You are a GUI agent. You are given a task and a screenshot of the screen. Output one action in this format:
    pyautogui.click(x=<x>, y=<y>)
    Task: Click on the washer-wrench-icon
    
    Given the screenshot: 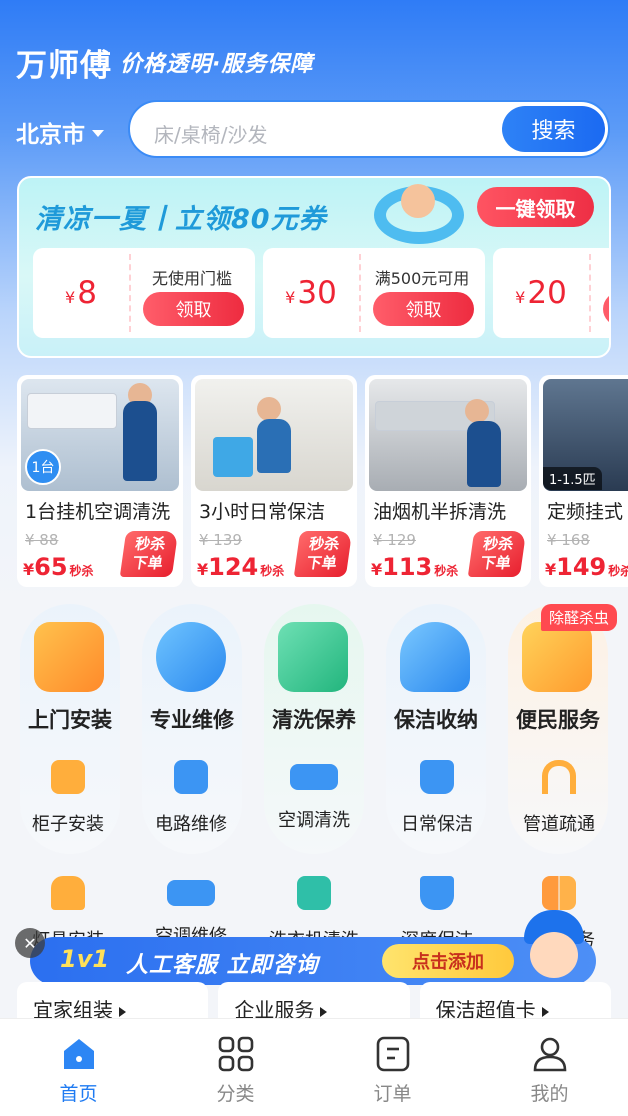 What is the action you would take?
    pyautogui.click(x=191, y=657)
    